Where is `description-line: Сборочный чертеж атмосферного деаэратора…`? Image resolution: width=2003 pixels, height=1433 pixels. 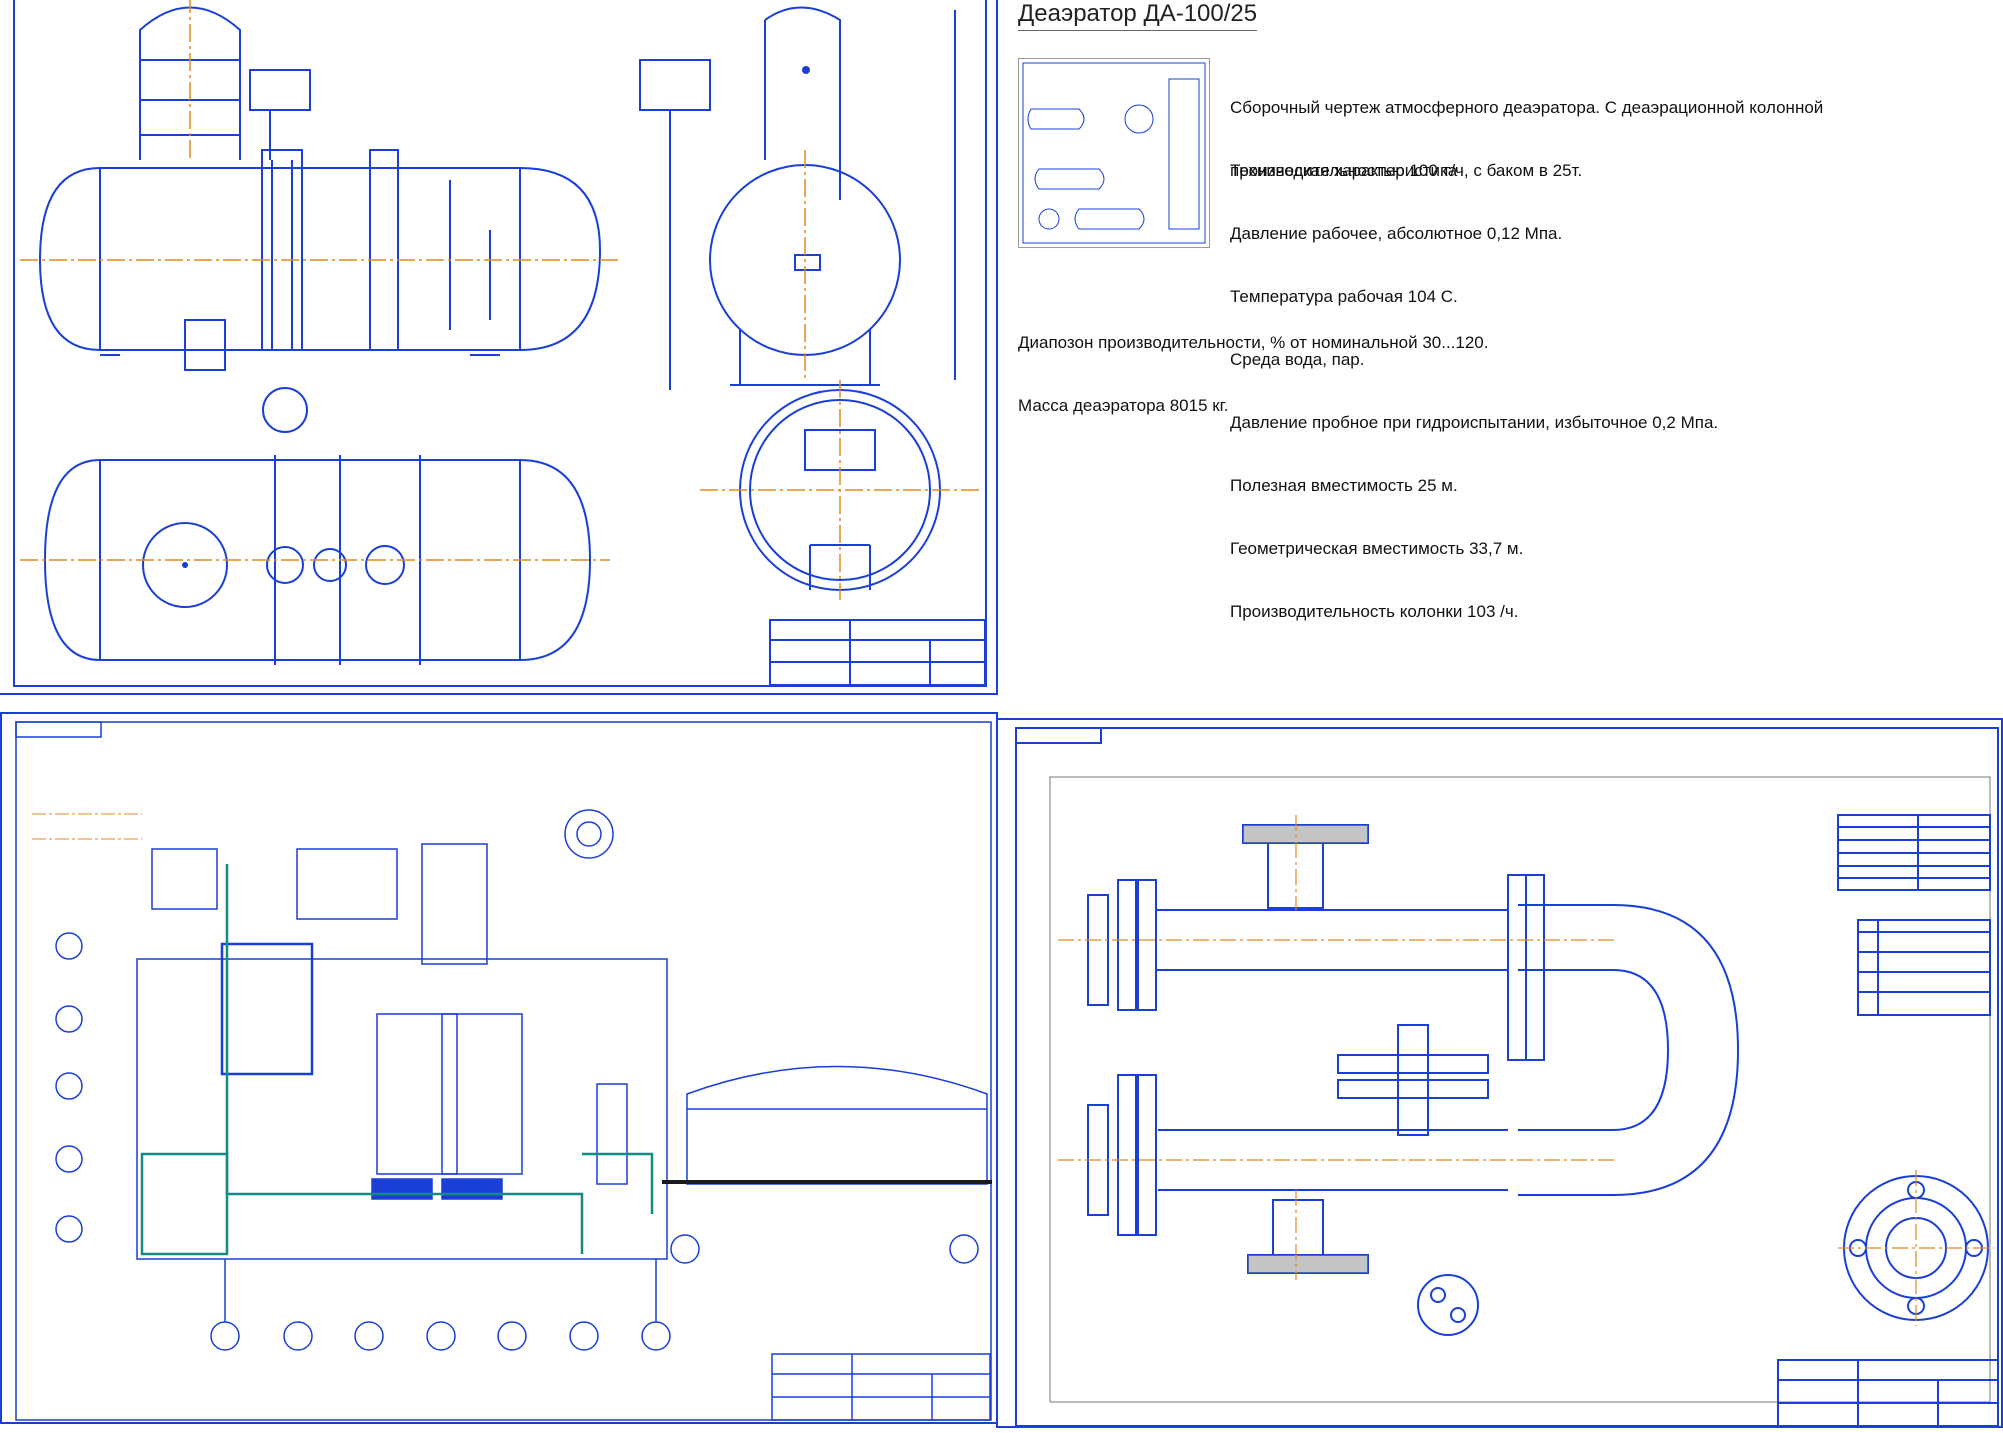 description-line: Сборочный чертеж атмосферного деаэратора… is located at coordinates (1527, 107).